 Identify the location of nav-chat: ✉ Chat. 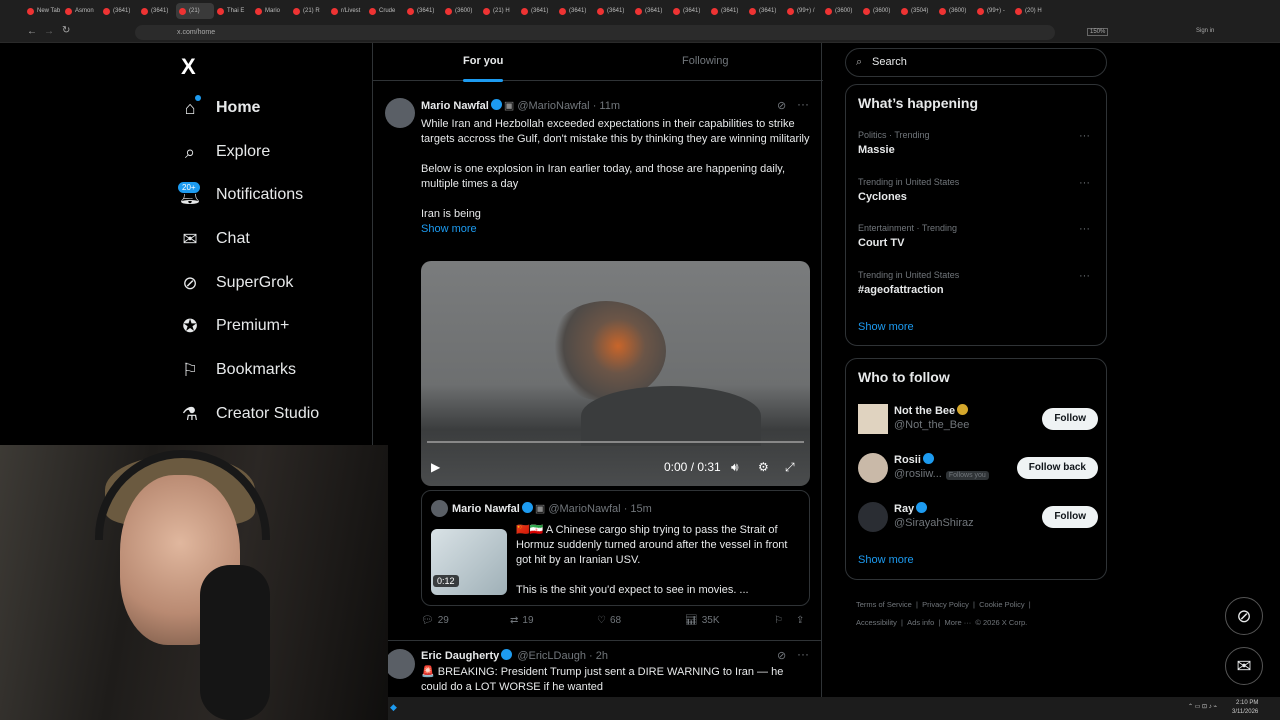
(214, 239).